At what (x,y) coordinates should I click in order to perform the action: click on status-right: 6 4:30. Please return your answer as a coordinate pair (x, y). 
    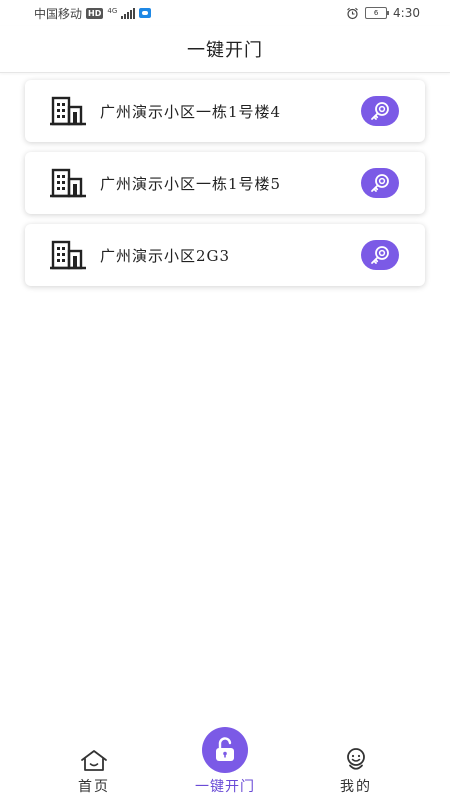
    Looking at the image, I should click on (383, 13).